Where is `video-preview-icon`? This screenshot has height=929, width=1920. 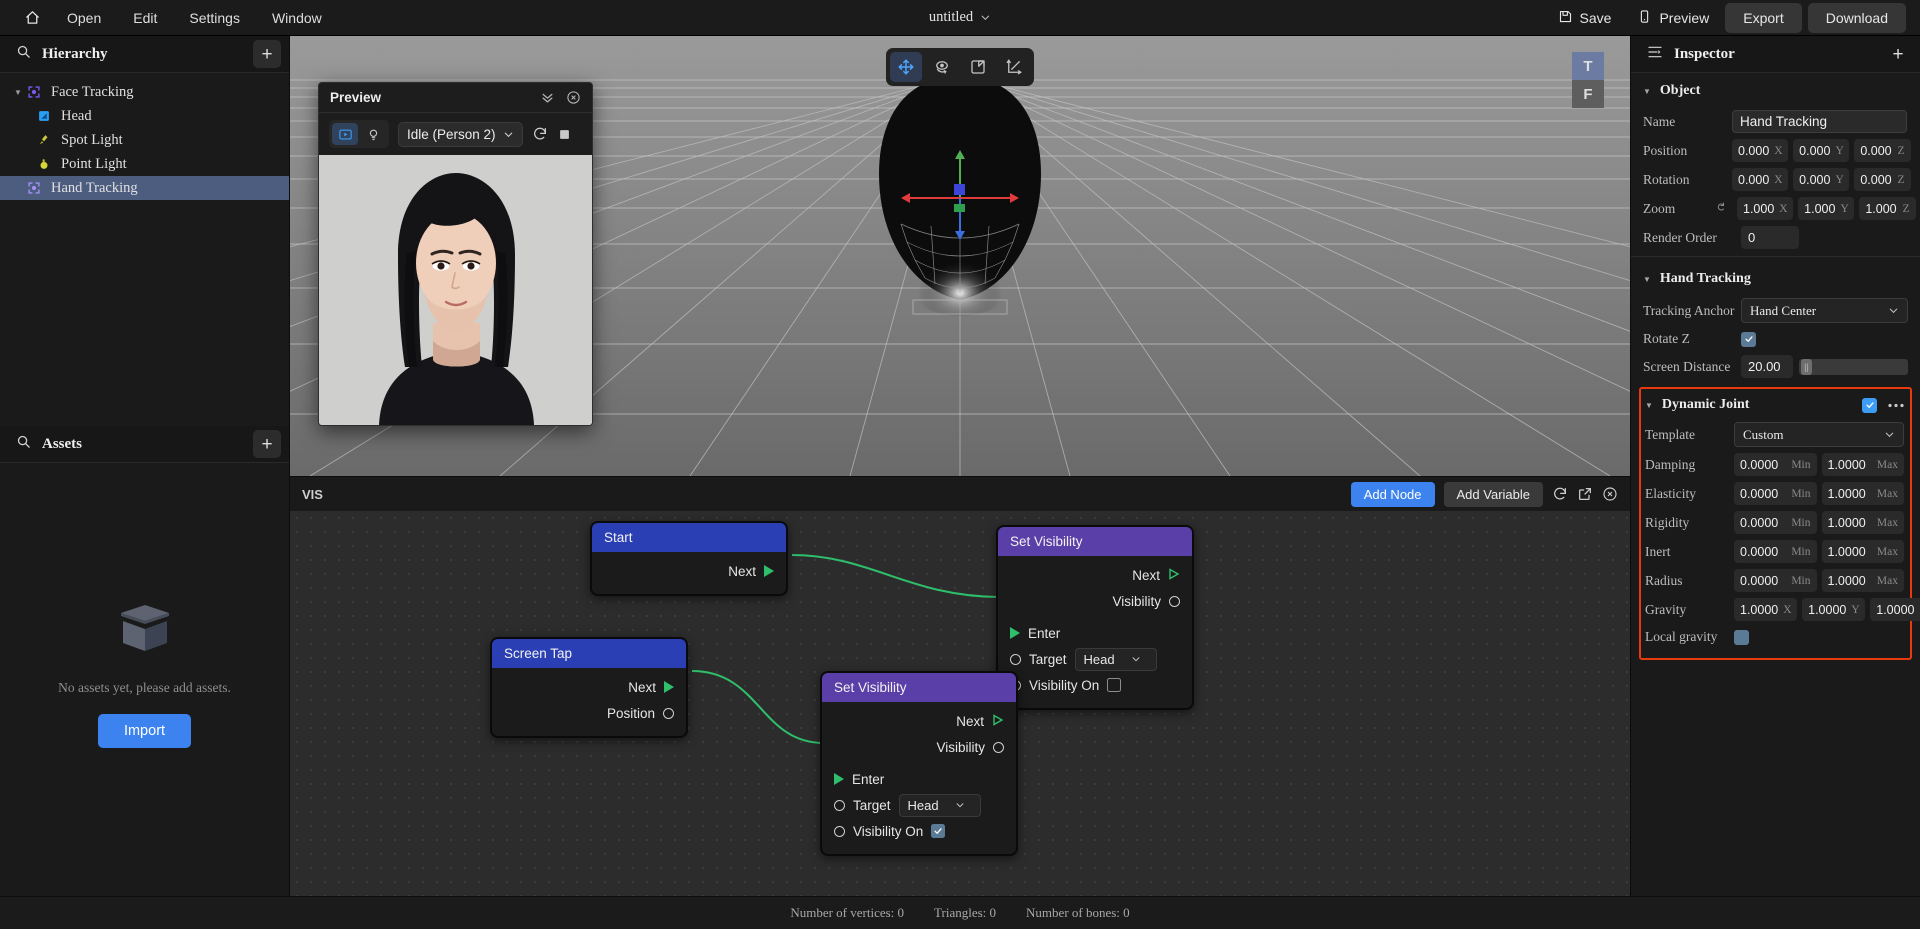 video-preview-icon is located at coordinates (345, 134).